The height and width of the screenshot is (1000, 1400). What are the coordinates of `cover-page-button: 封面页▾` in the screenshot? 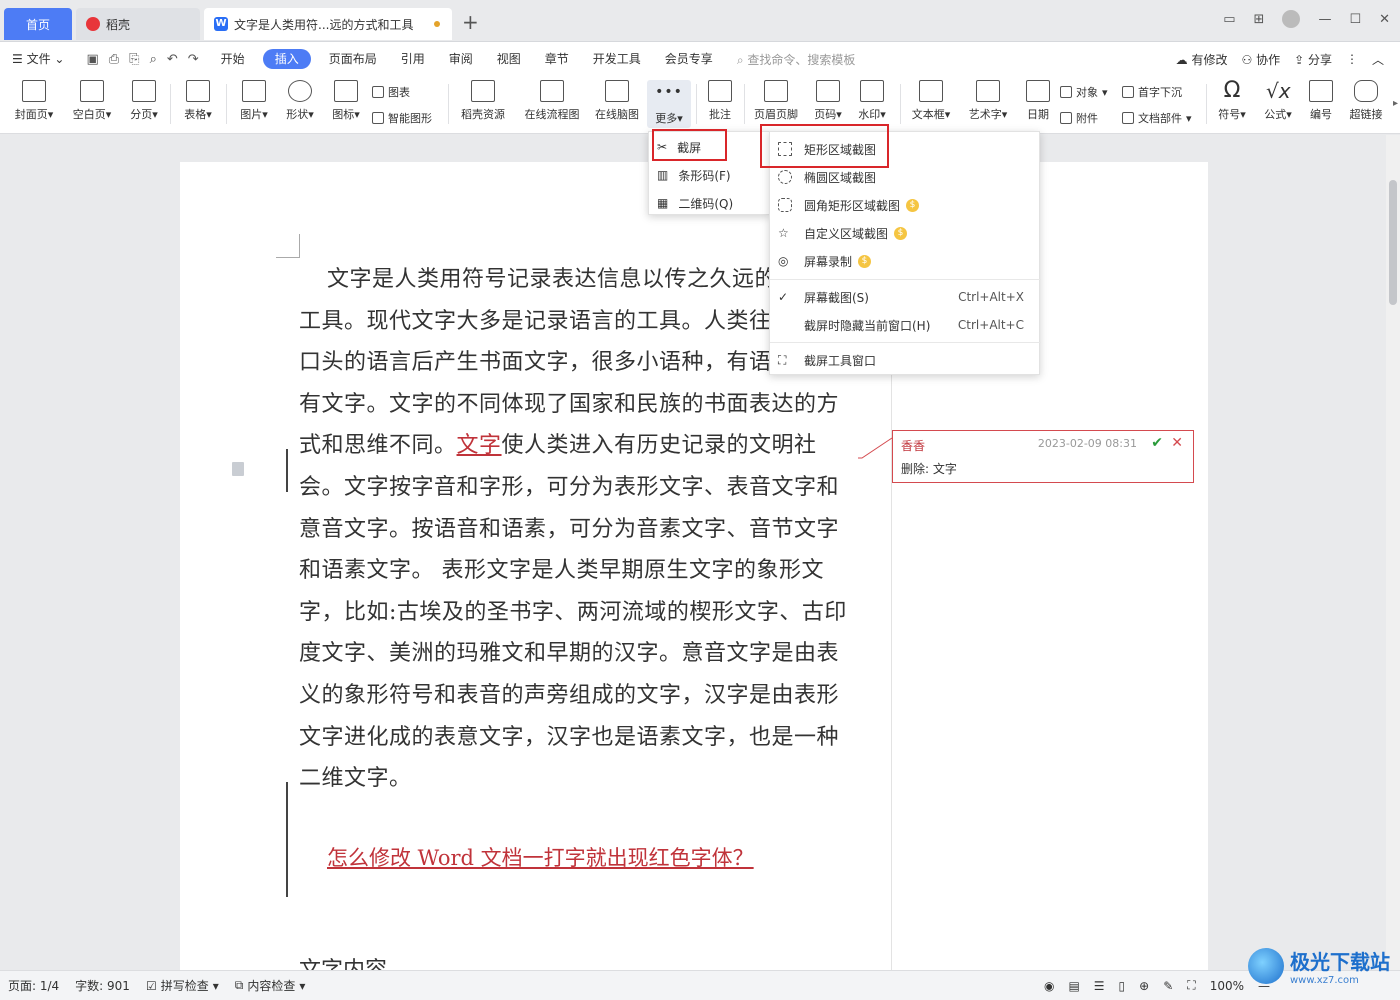 It's located at (34, 101).